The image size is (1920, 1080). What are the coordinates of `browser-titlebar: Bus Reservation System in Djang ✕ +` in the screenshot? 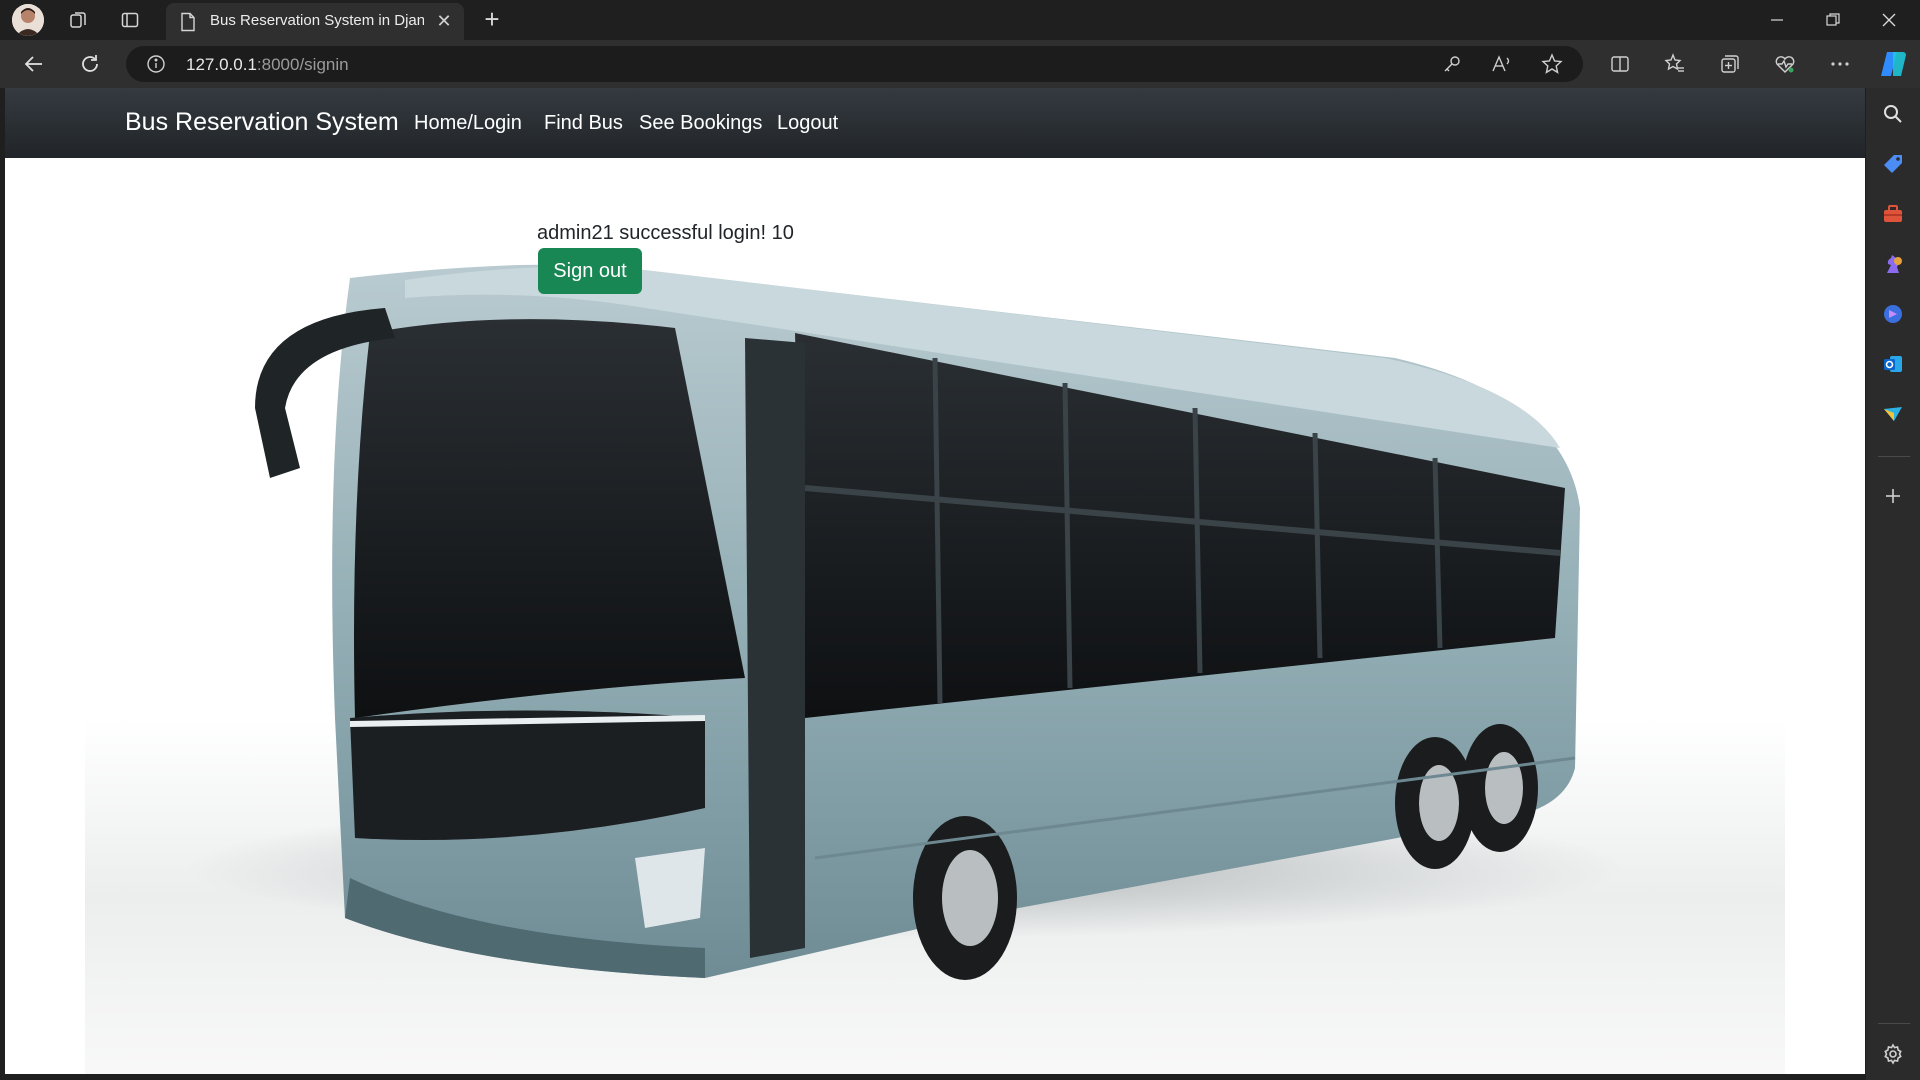 It's located at (960, 20).